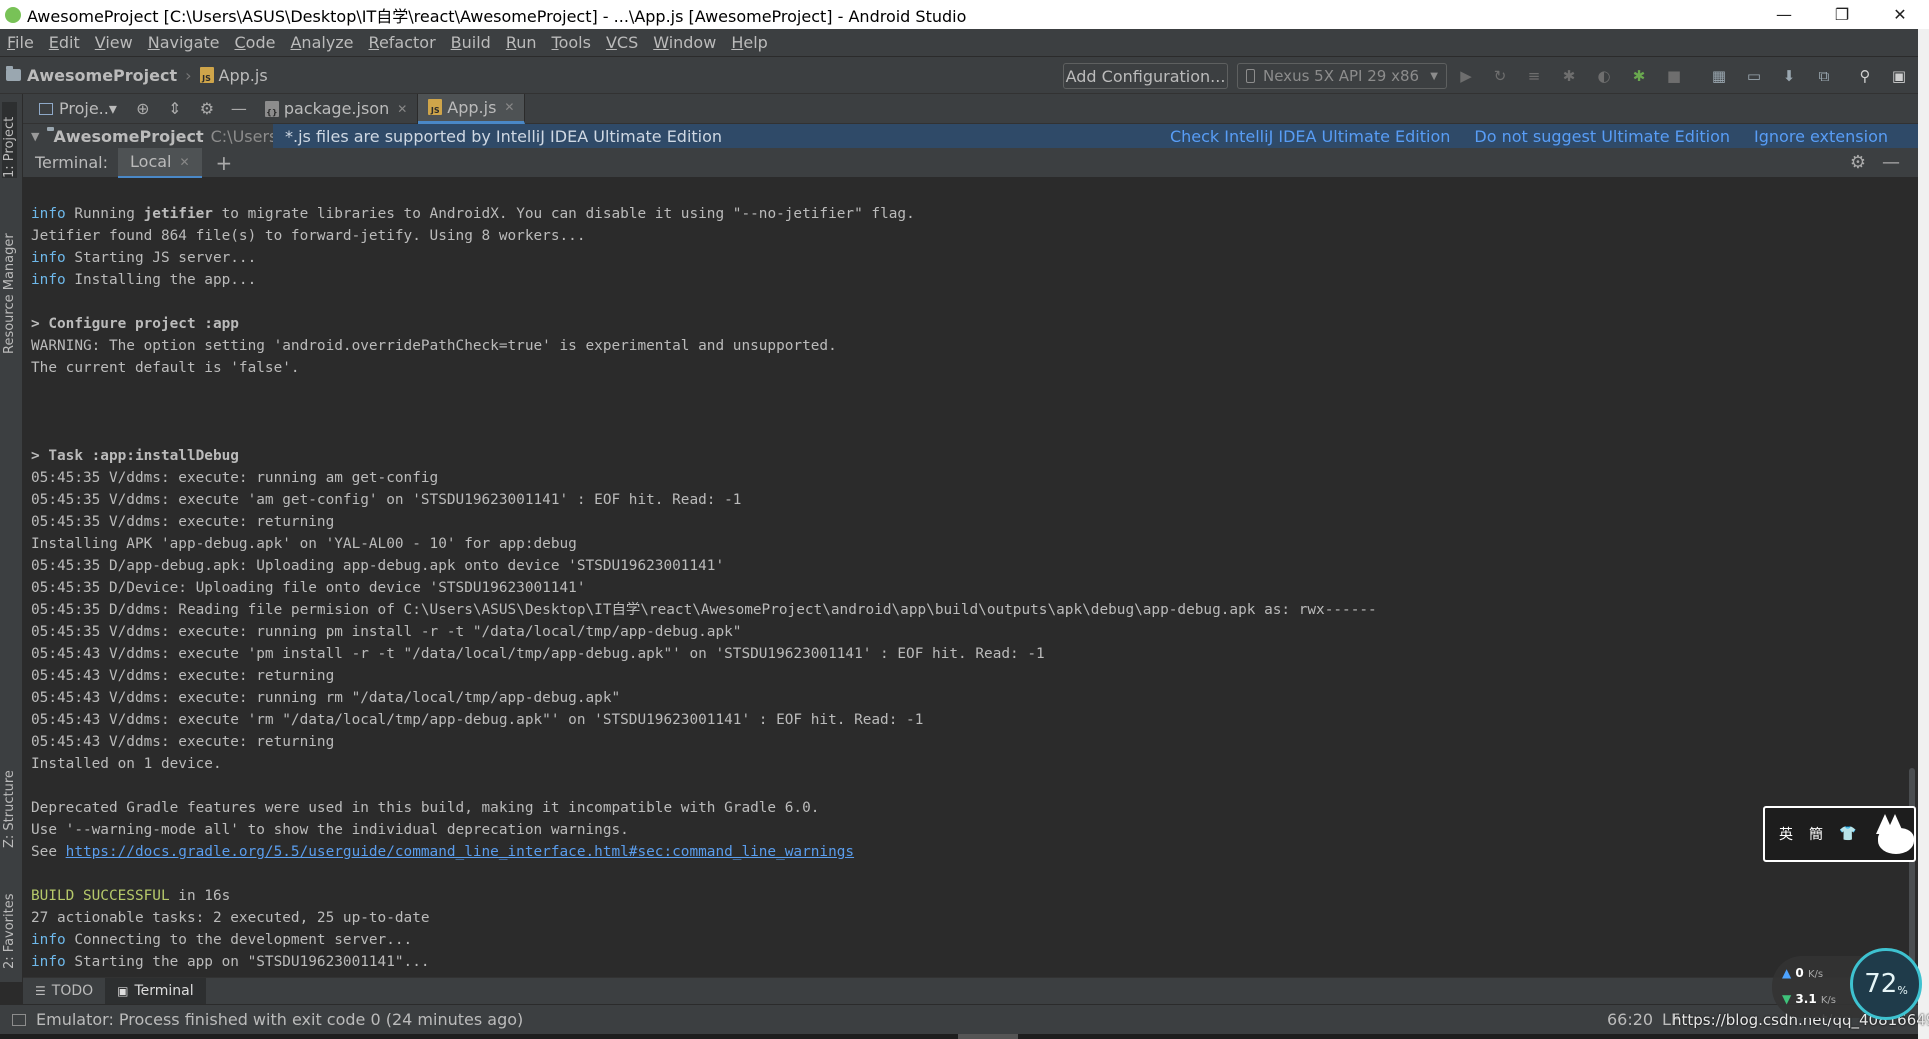 The width and height of the screenshot is (1929, 1039). I want to click on chevron-down-icon: ▼, so click(1434, 76).